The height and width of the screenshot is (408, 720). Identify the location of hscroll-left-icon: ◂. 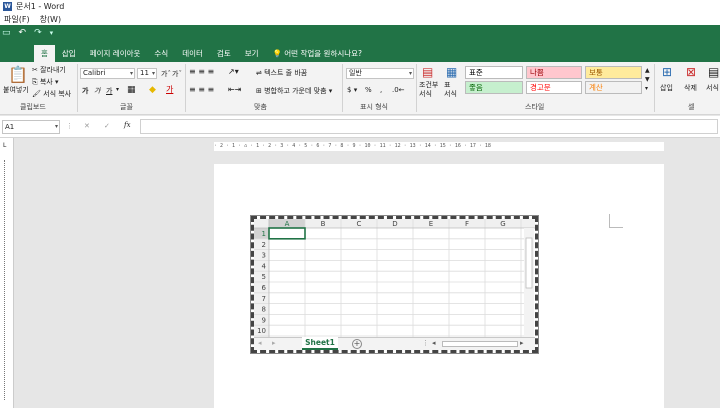
(434, 343).